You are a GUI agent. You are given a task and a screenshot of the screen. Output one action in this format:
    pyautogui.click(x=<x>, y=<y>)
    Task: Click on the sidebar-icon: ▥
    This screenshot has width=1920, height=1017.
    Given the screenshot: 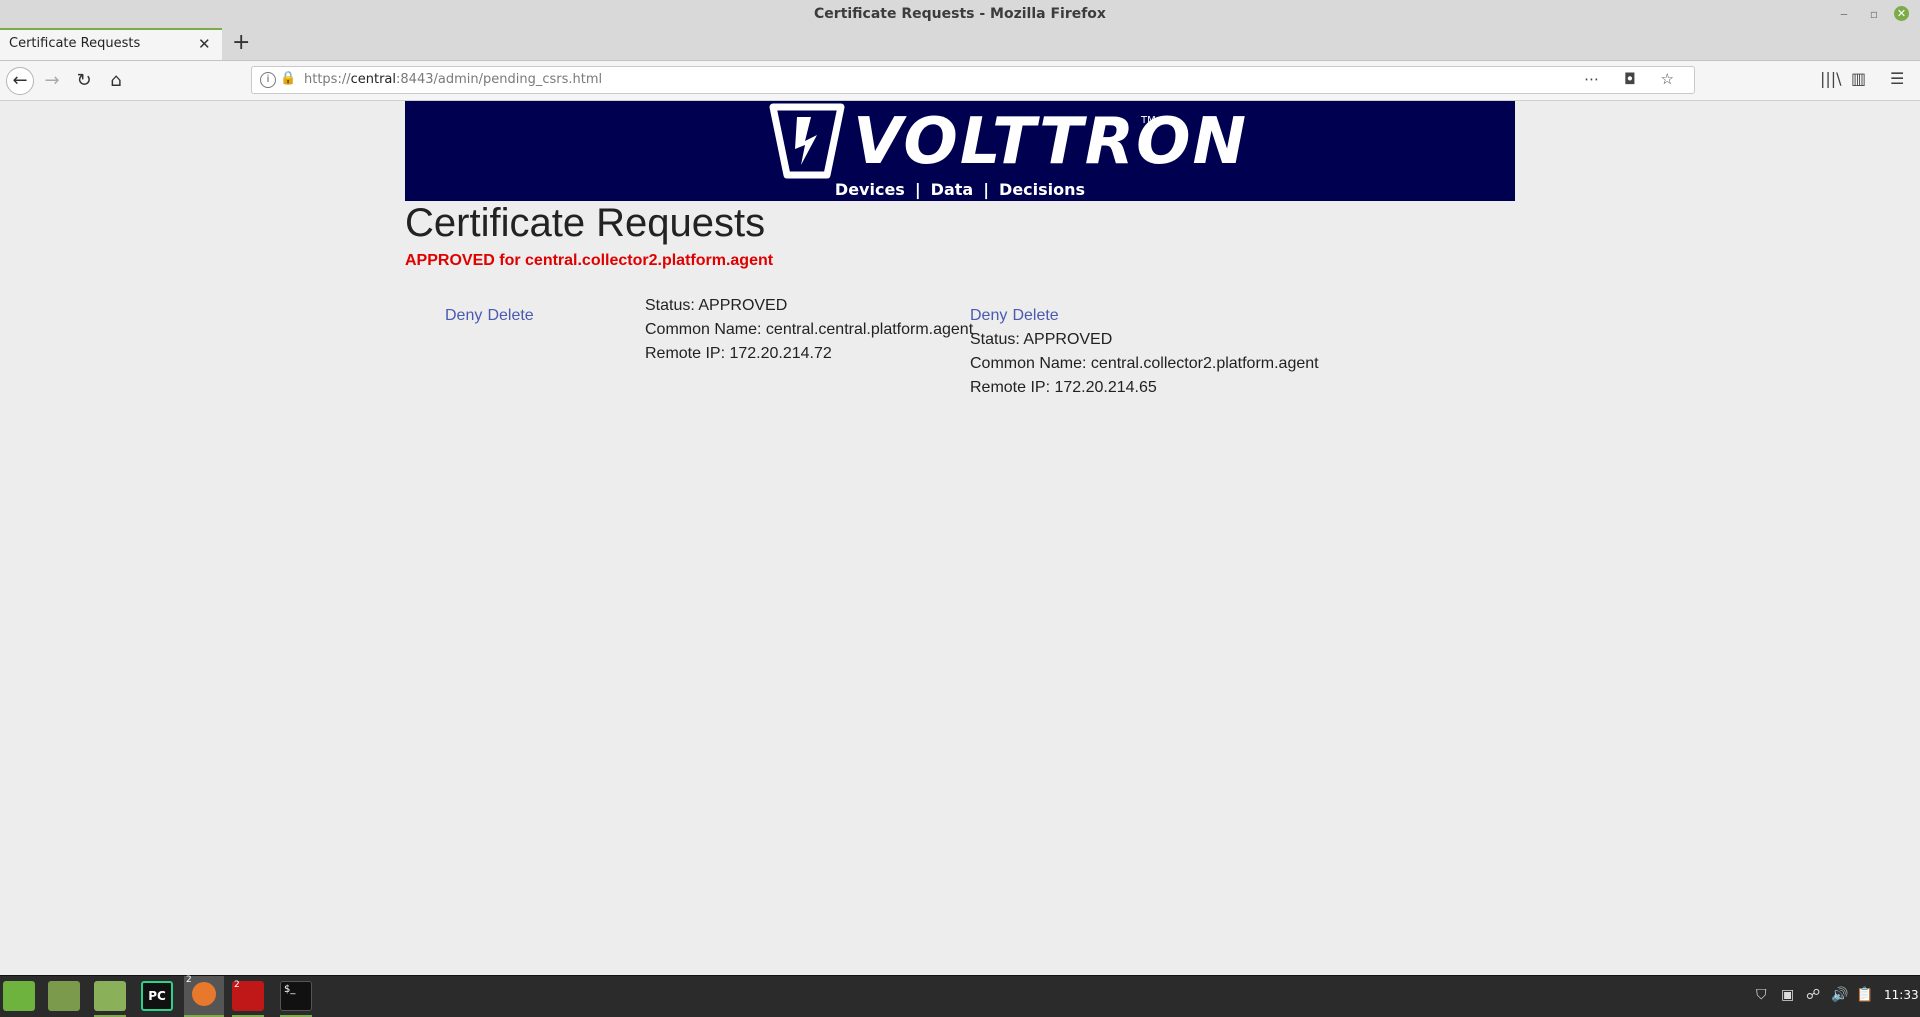 What is the action you would take?
    pyautogui.click(x=1858, y=78)
    